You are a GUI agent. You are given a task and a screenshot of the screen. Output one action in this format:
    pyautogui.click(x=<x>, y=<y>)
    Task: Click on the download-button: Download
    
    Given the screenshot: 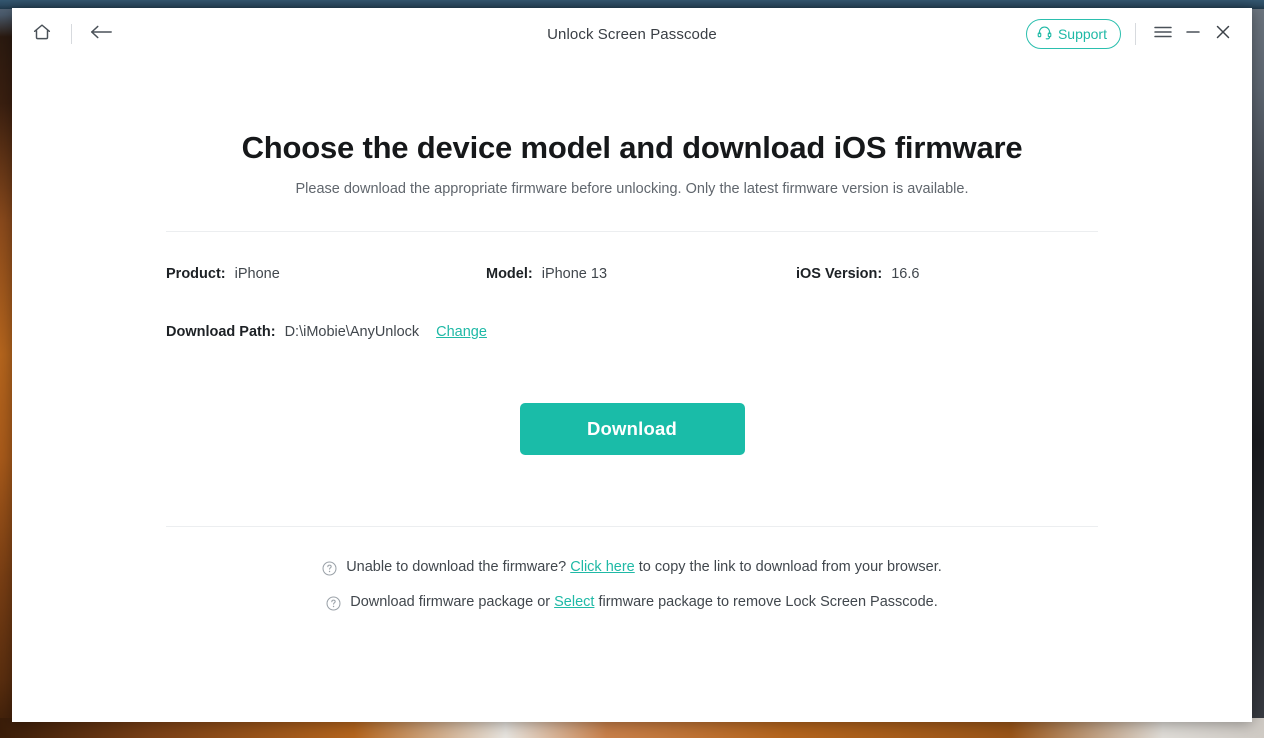 What is the action you would take?
    pyautogui.click(x=632, y=429)
    